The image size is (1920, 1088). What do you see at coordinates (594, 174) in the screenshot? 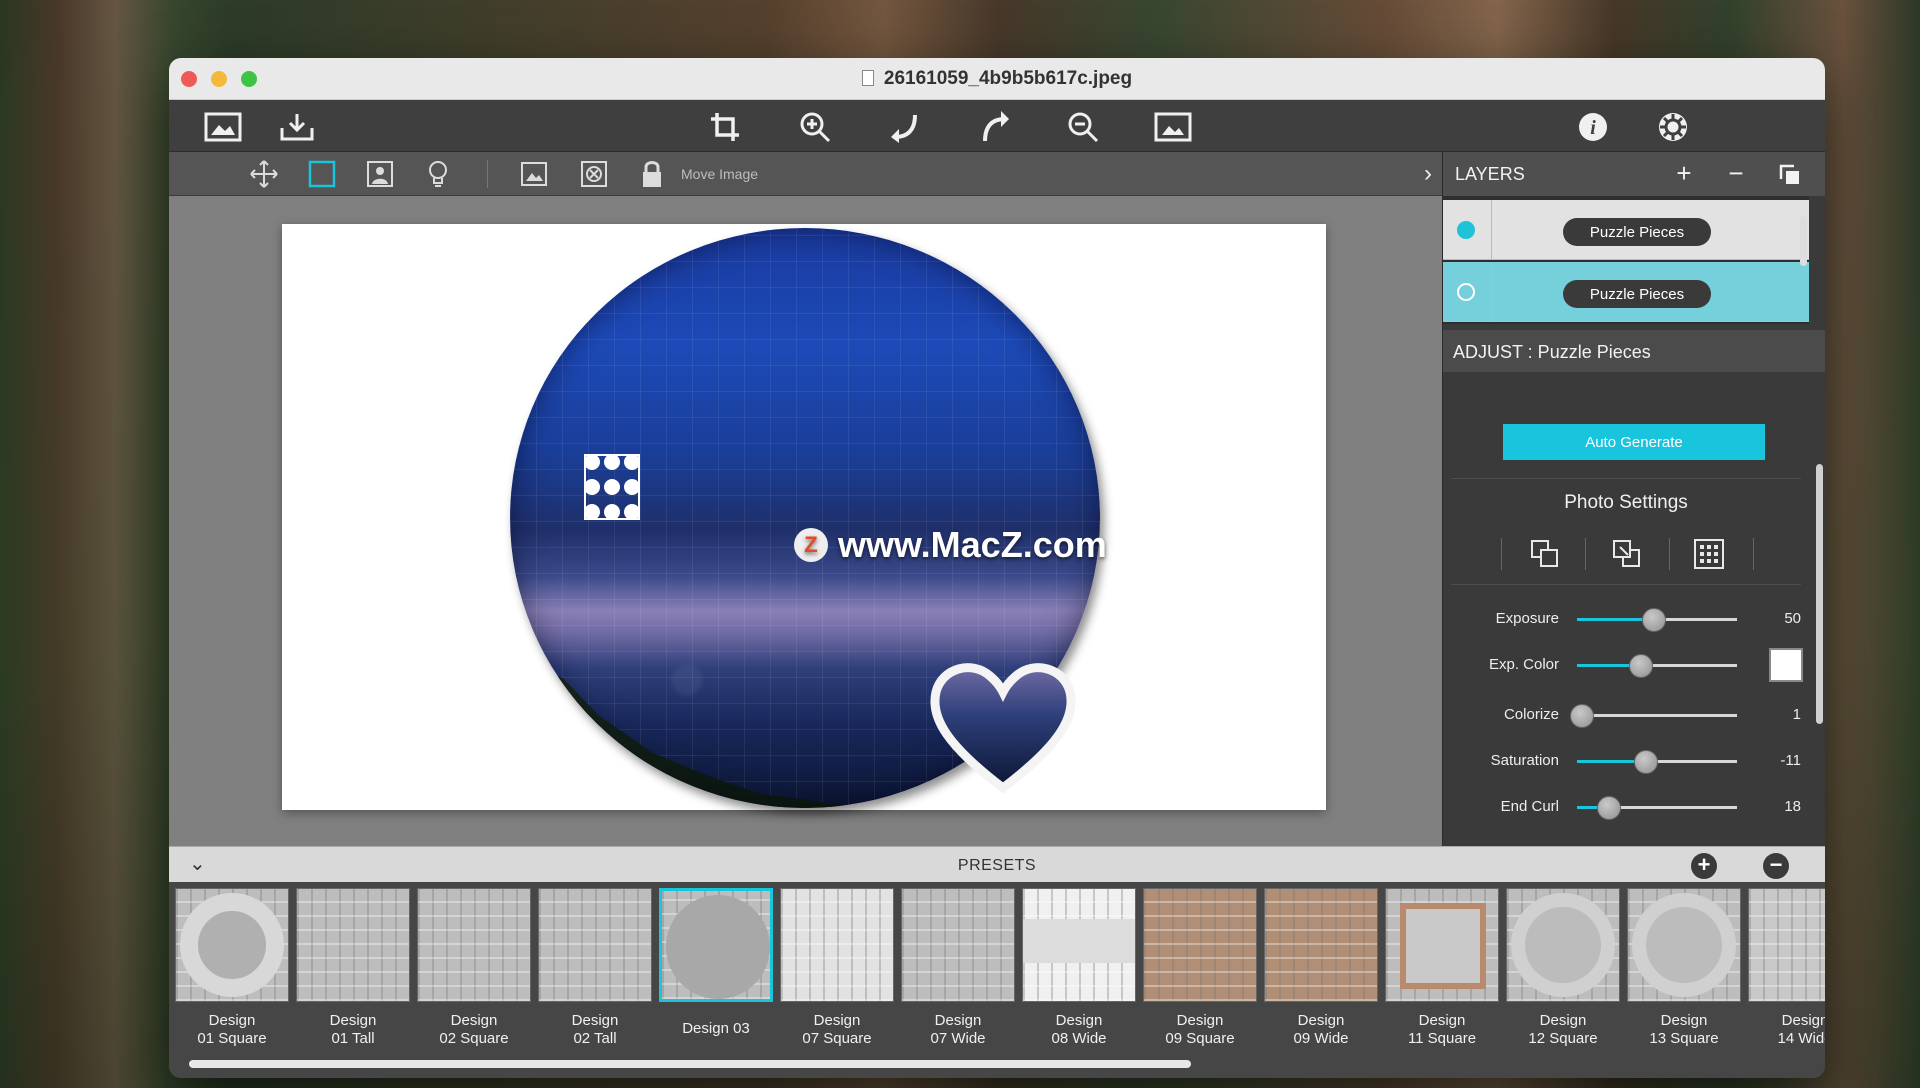
I see `clear-layer-button` at bounding box center [594, 174].